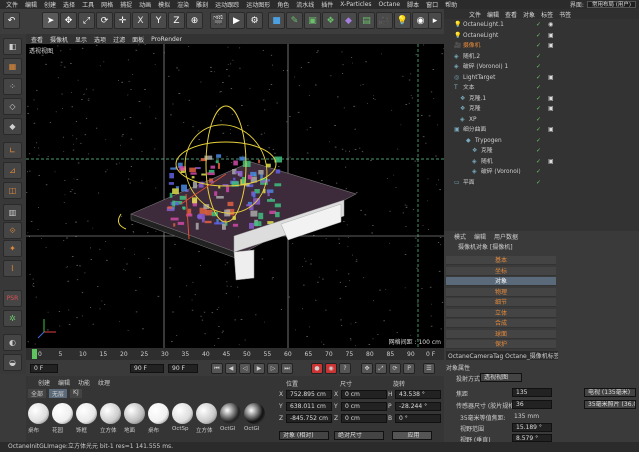  What do you see at coordinates (194, 20) in the screenshot?
I see `world-coord-icon: ⊕` at bounding box center [194, 20].